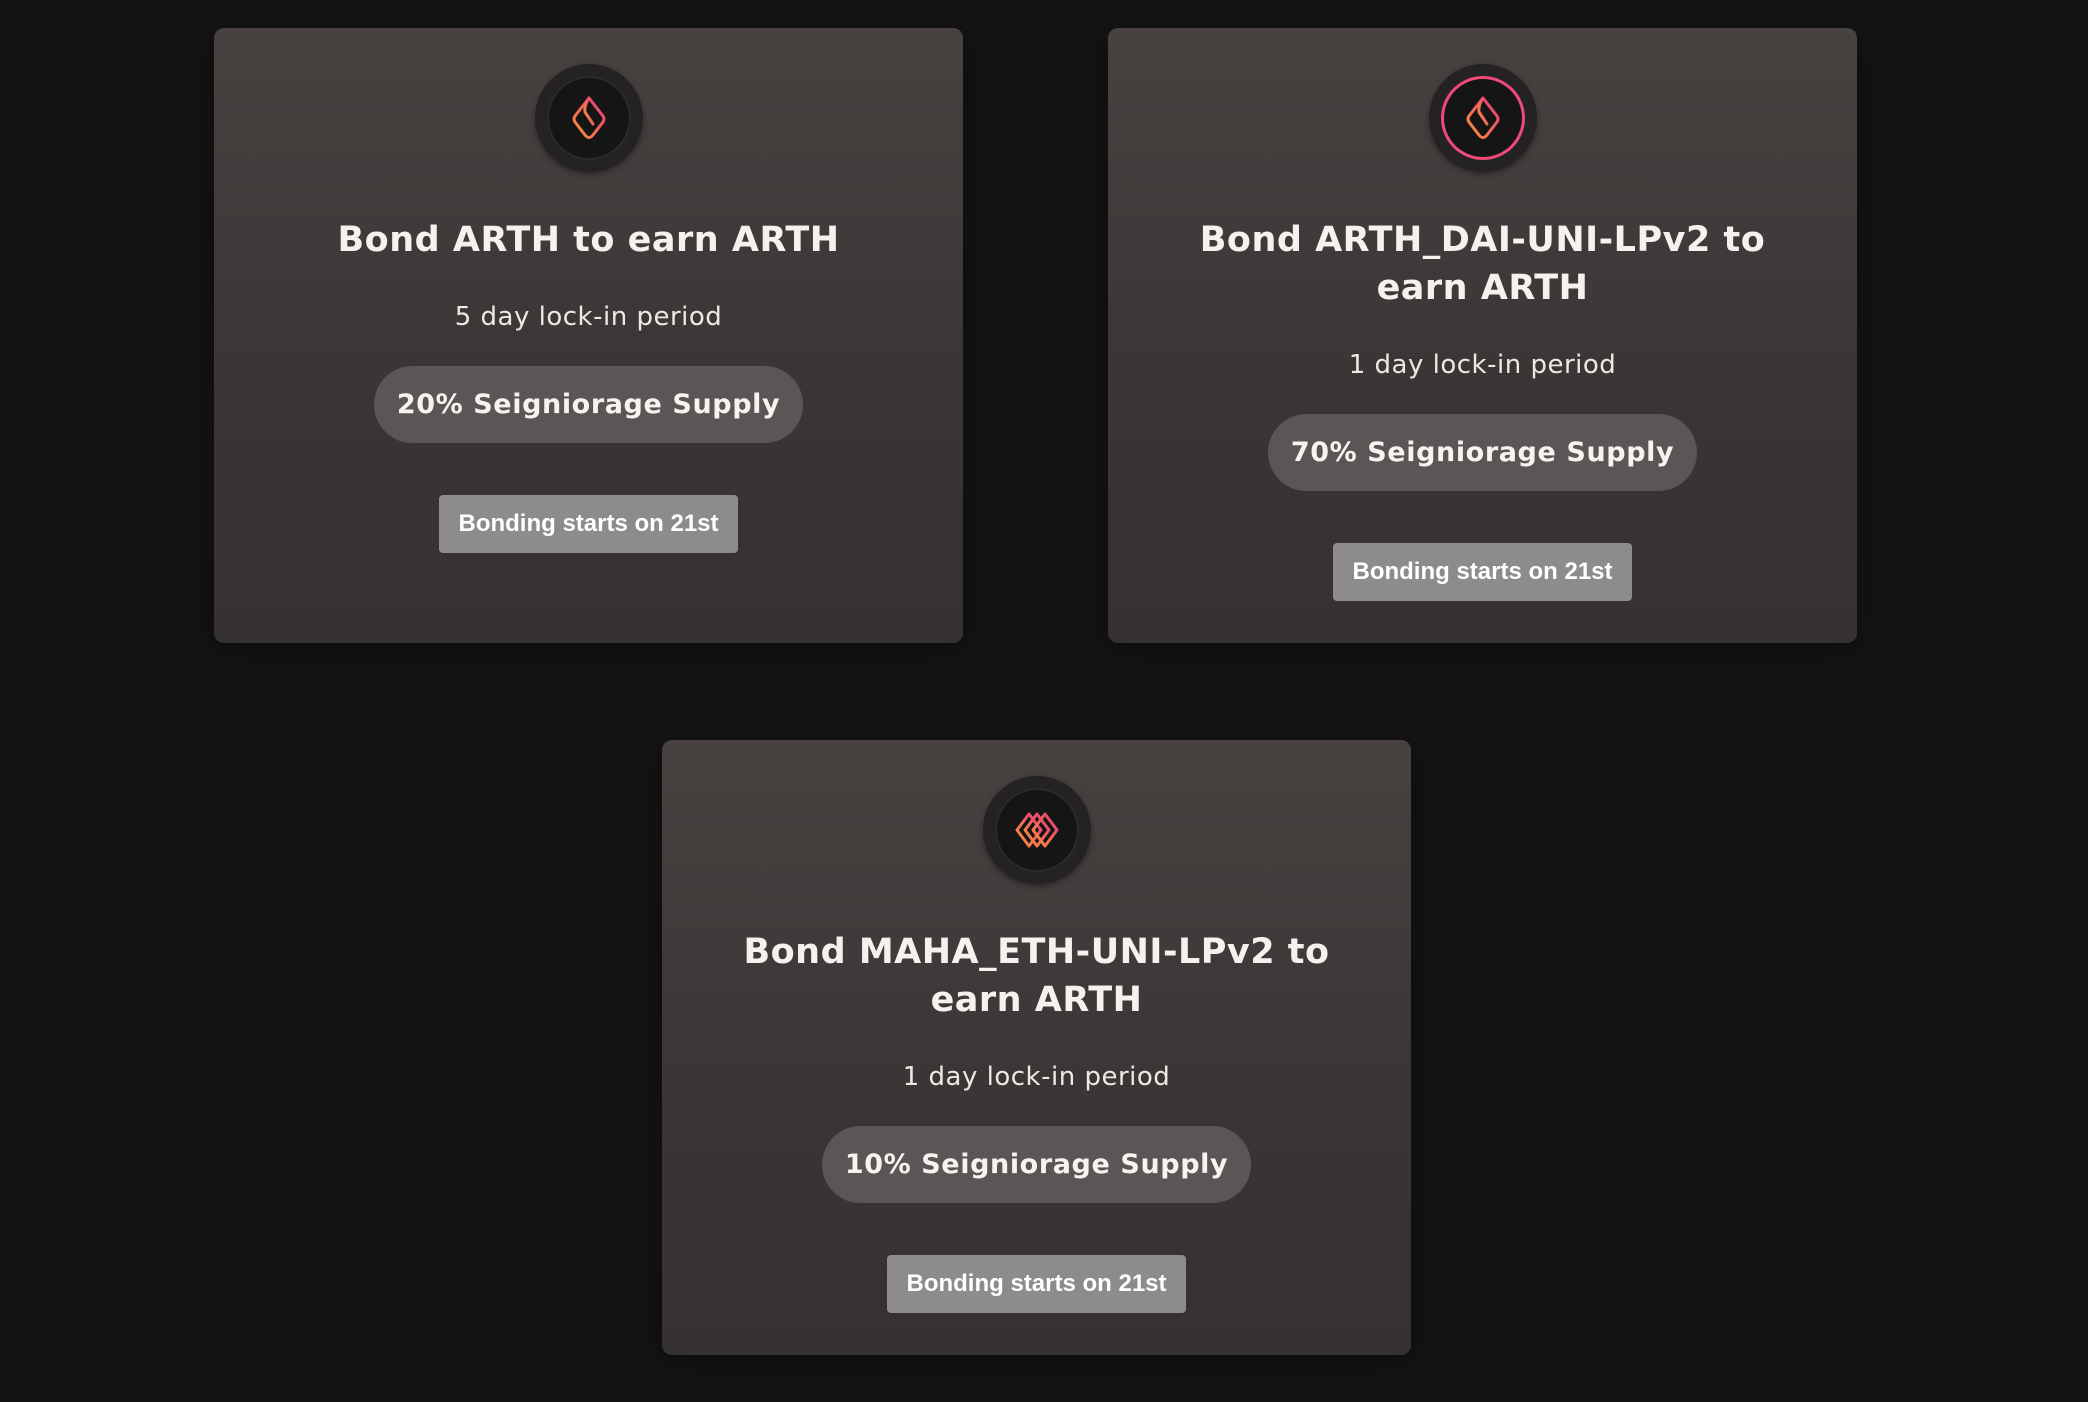 The width and height of the screenshot is (2088, 1402). I want to click on maha-eth-lp-token-icon, so click(1036, 830).